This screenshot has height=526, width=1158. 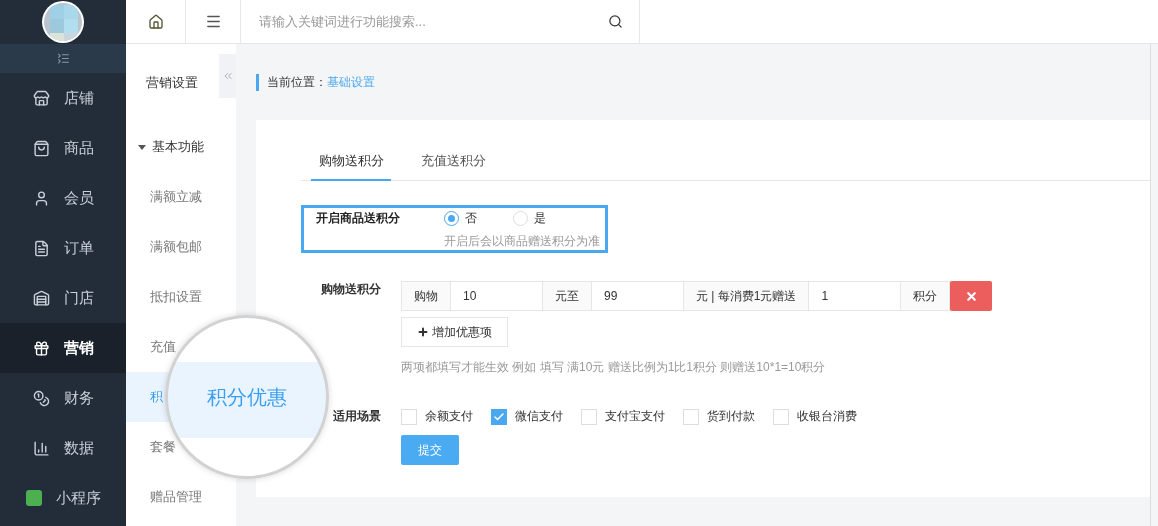 What do you see at coordinates (163, 347) in the screenshot?
I see `subnav-item: 充值` at bounding box center [163, 347].